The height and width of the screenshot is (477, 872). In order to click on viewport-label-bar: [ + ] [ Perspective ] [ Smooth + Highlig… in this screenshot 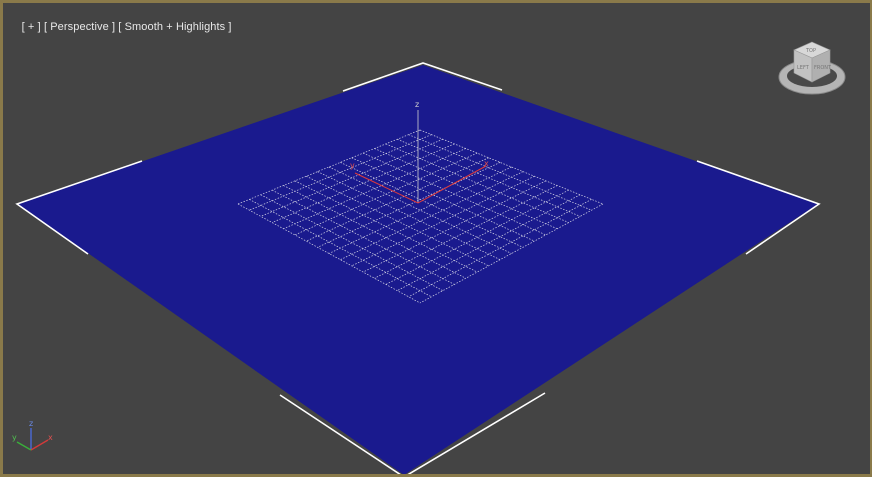, I will do `click(120, 27)`.